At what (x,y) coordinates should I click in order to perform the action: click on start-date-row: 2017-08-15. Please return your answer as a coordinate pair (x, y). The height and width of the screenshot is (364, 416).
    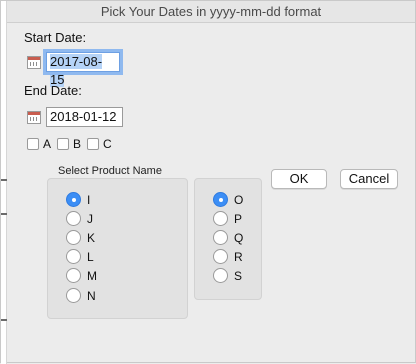
    Looking at the image, I should click on (75, 68).